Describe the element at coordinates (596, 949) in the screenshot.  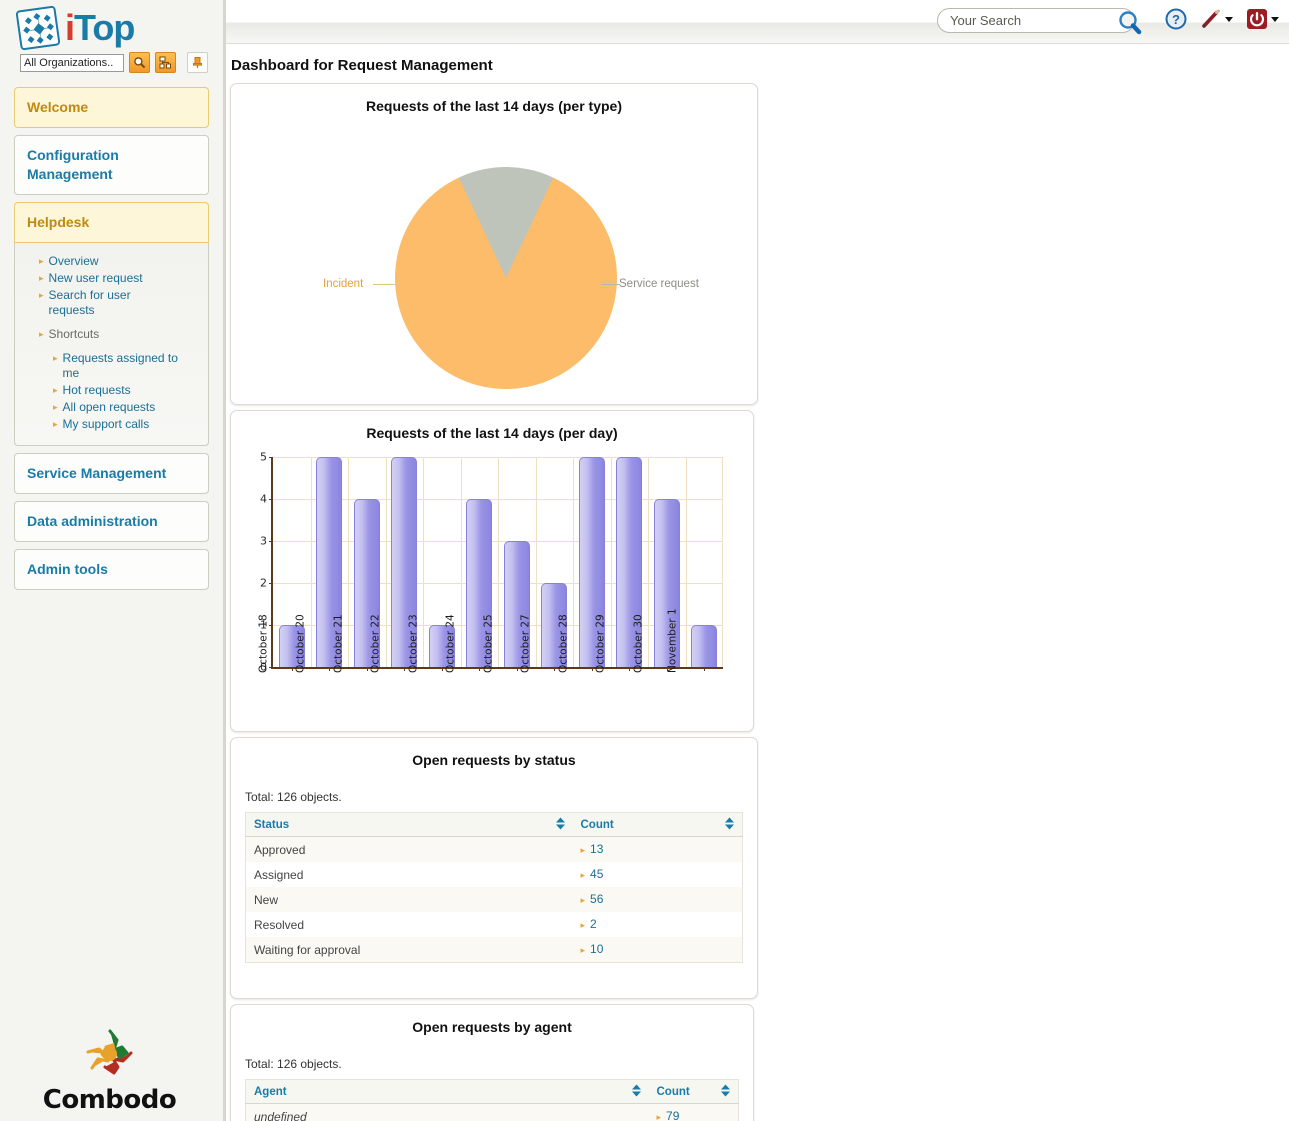
I see `row-count: 10` at that location.